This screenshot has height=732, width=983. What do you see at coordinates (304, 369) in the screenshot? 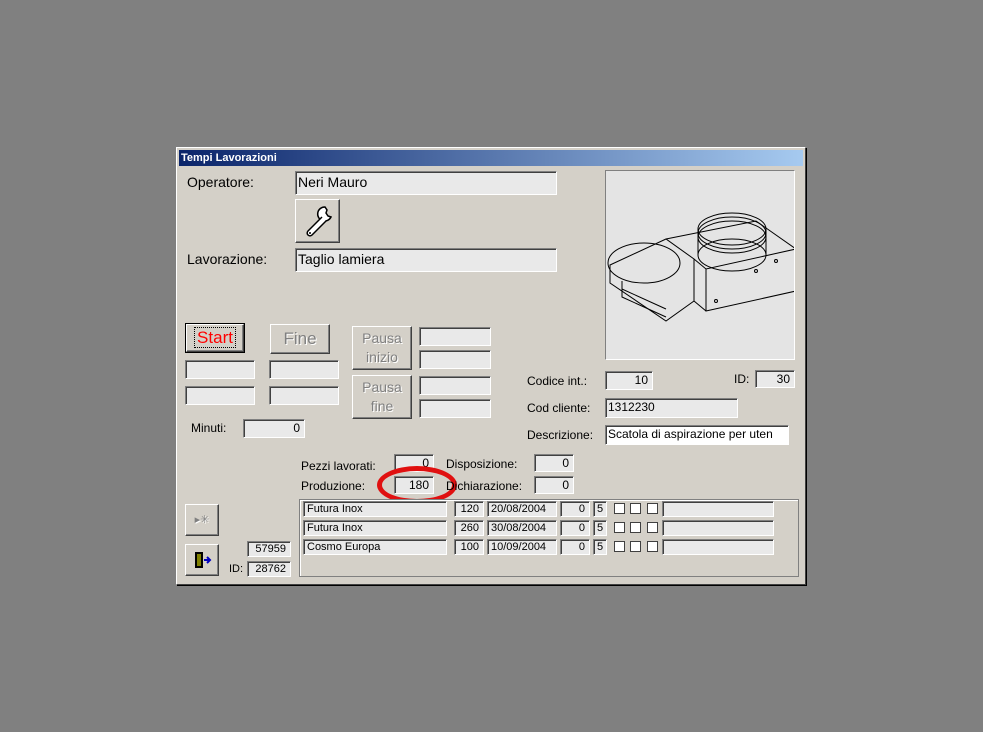
I see `end-time-field` at bounding box center [304, 369].